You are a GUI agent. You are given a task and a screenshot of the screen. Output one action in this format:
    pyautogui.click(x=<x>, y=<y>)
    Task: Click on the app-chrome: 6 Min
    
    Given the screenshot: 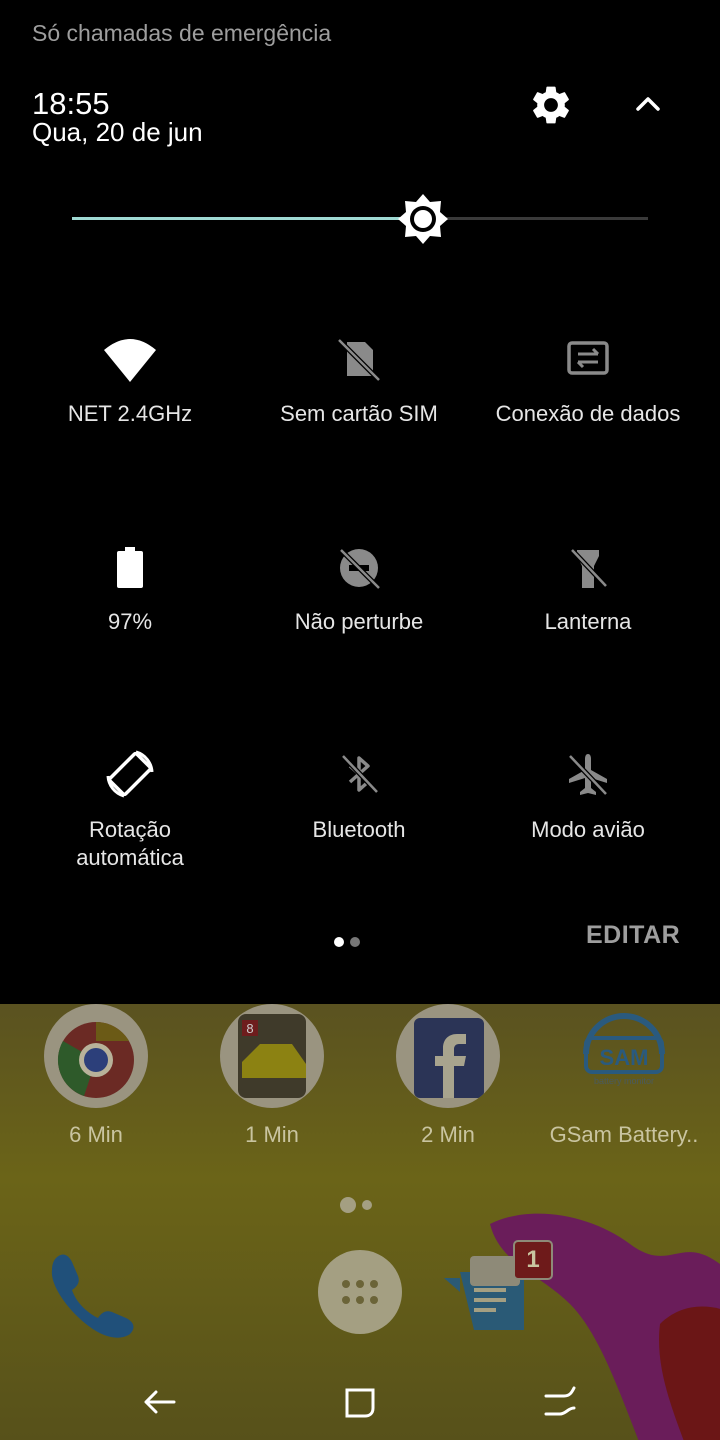 What is the action you would take?
    pyautogui.click(x=96, y=1076)
    